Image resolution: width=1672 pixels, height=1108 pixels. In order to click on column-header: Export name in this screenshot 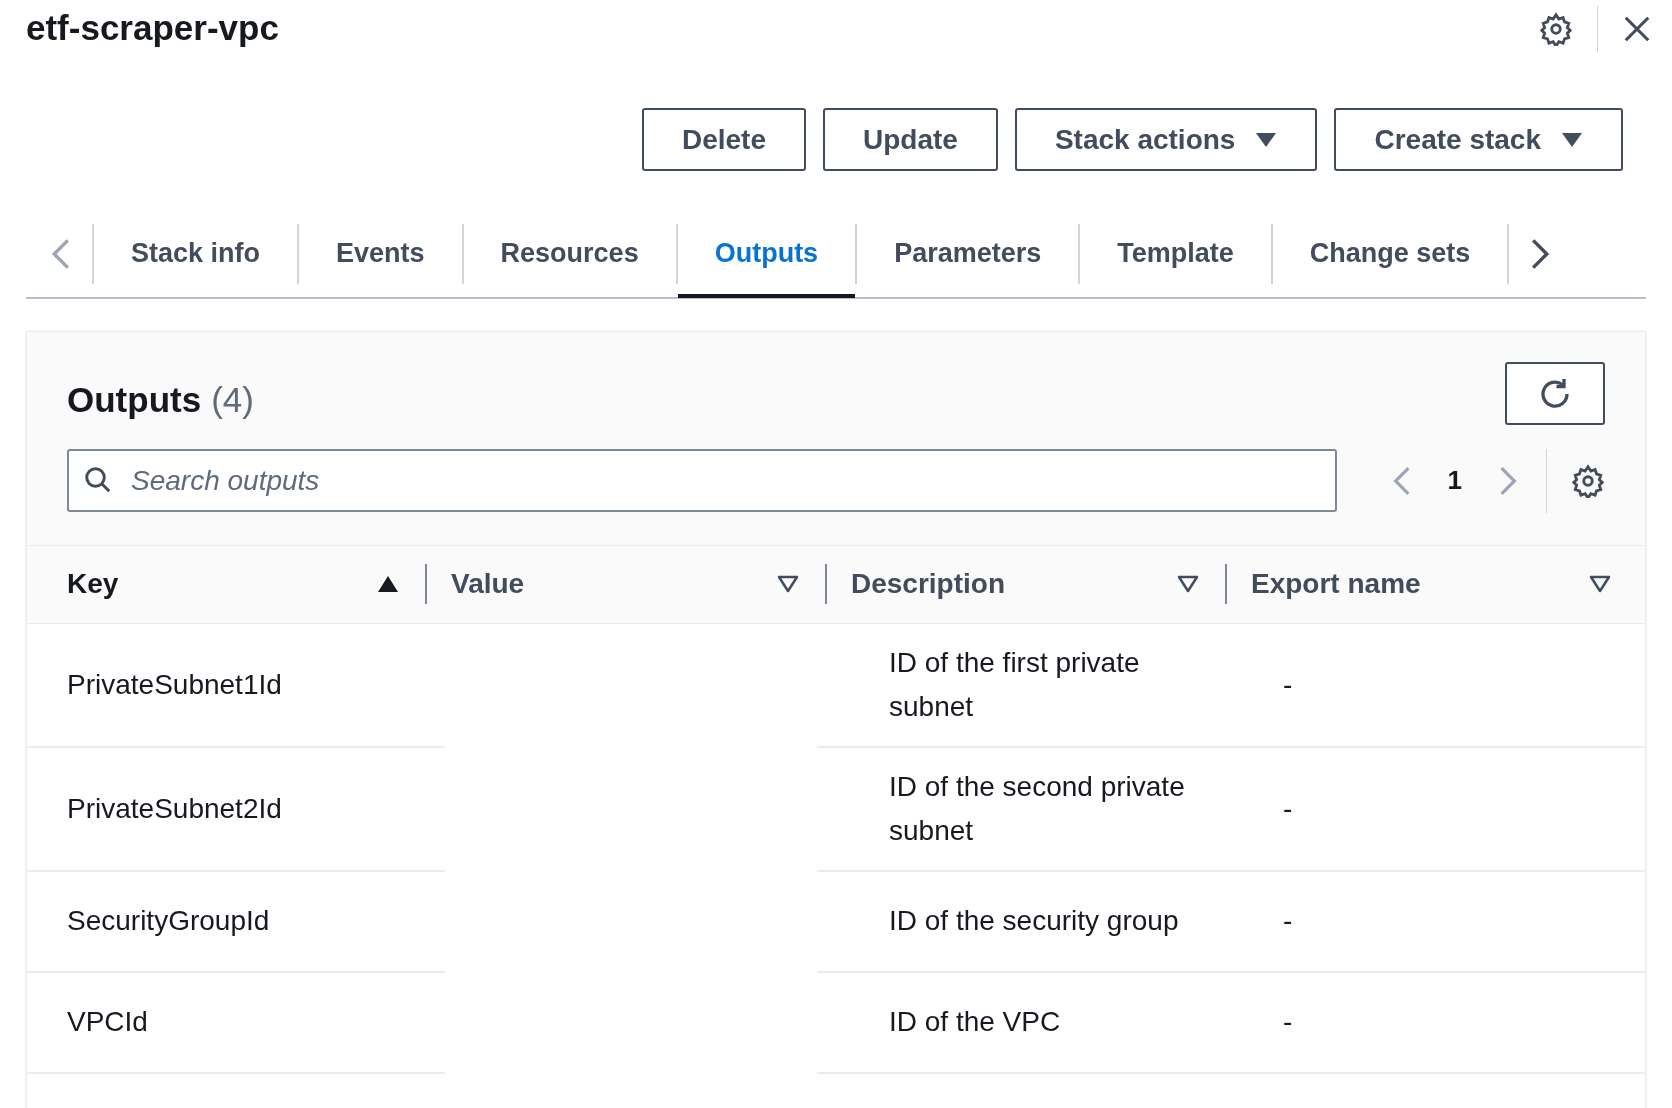, I will do `click(1336, 584)`.